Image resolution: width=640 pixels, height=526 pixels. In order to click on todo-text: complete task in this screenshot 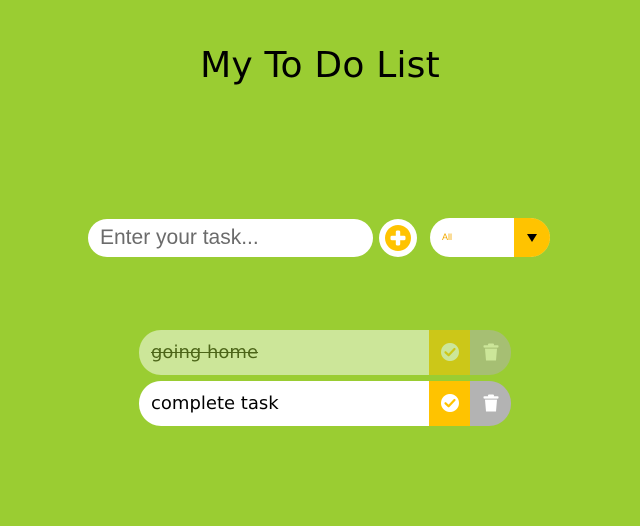, I will do `click(284, 403)`.